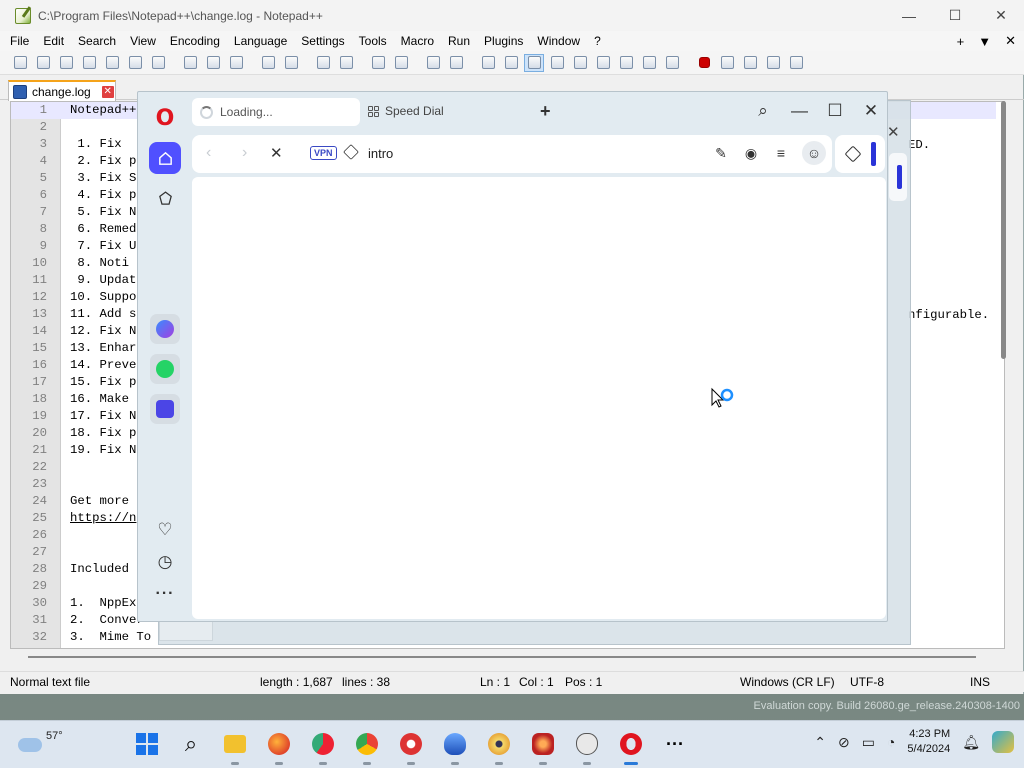 This screenshot has width=1024, height=768. Describe the element at coordinates (260, 41) in the screenshot. I see `menu-language: Language` at that location.